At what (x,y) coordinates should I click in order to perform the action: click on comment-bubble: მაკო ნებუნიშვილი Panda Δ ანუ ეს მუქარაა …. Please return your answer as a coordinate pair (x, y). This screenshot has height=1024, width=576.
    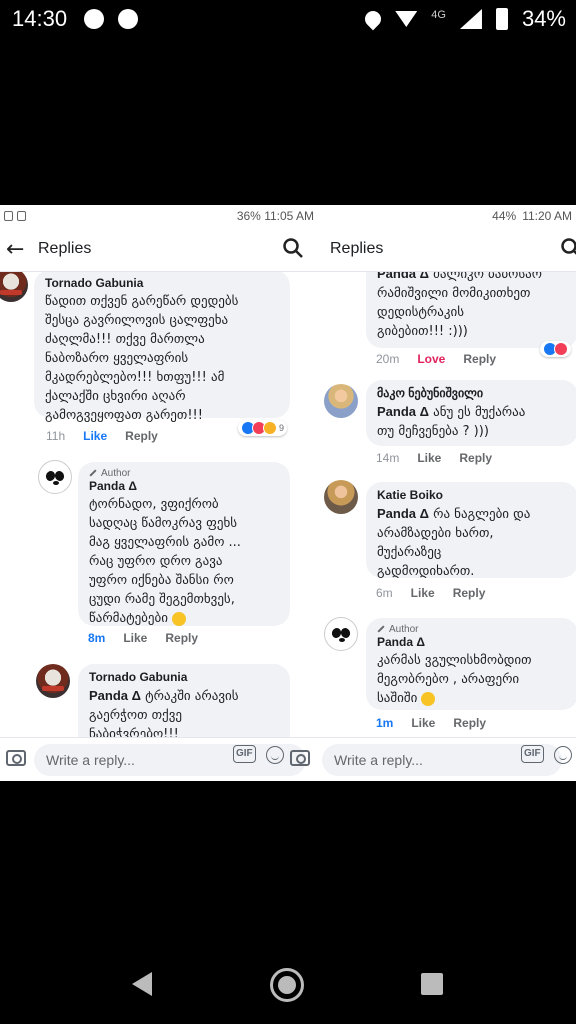
    Looking at the image, I should click on (471, 413).